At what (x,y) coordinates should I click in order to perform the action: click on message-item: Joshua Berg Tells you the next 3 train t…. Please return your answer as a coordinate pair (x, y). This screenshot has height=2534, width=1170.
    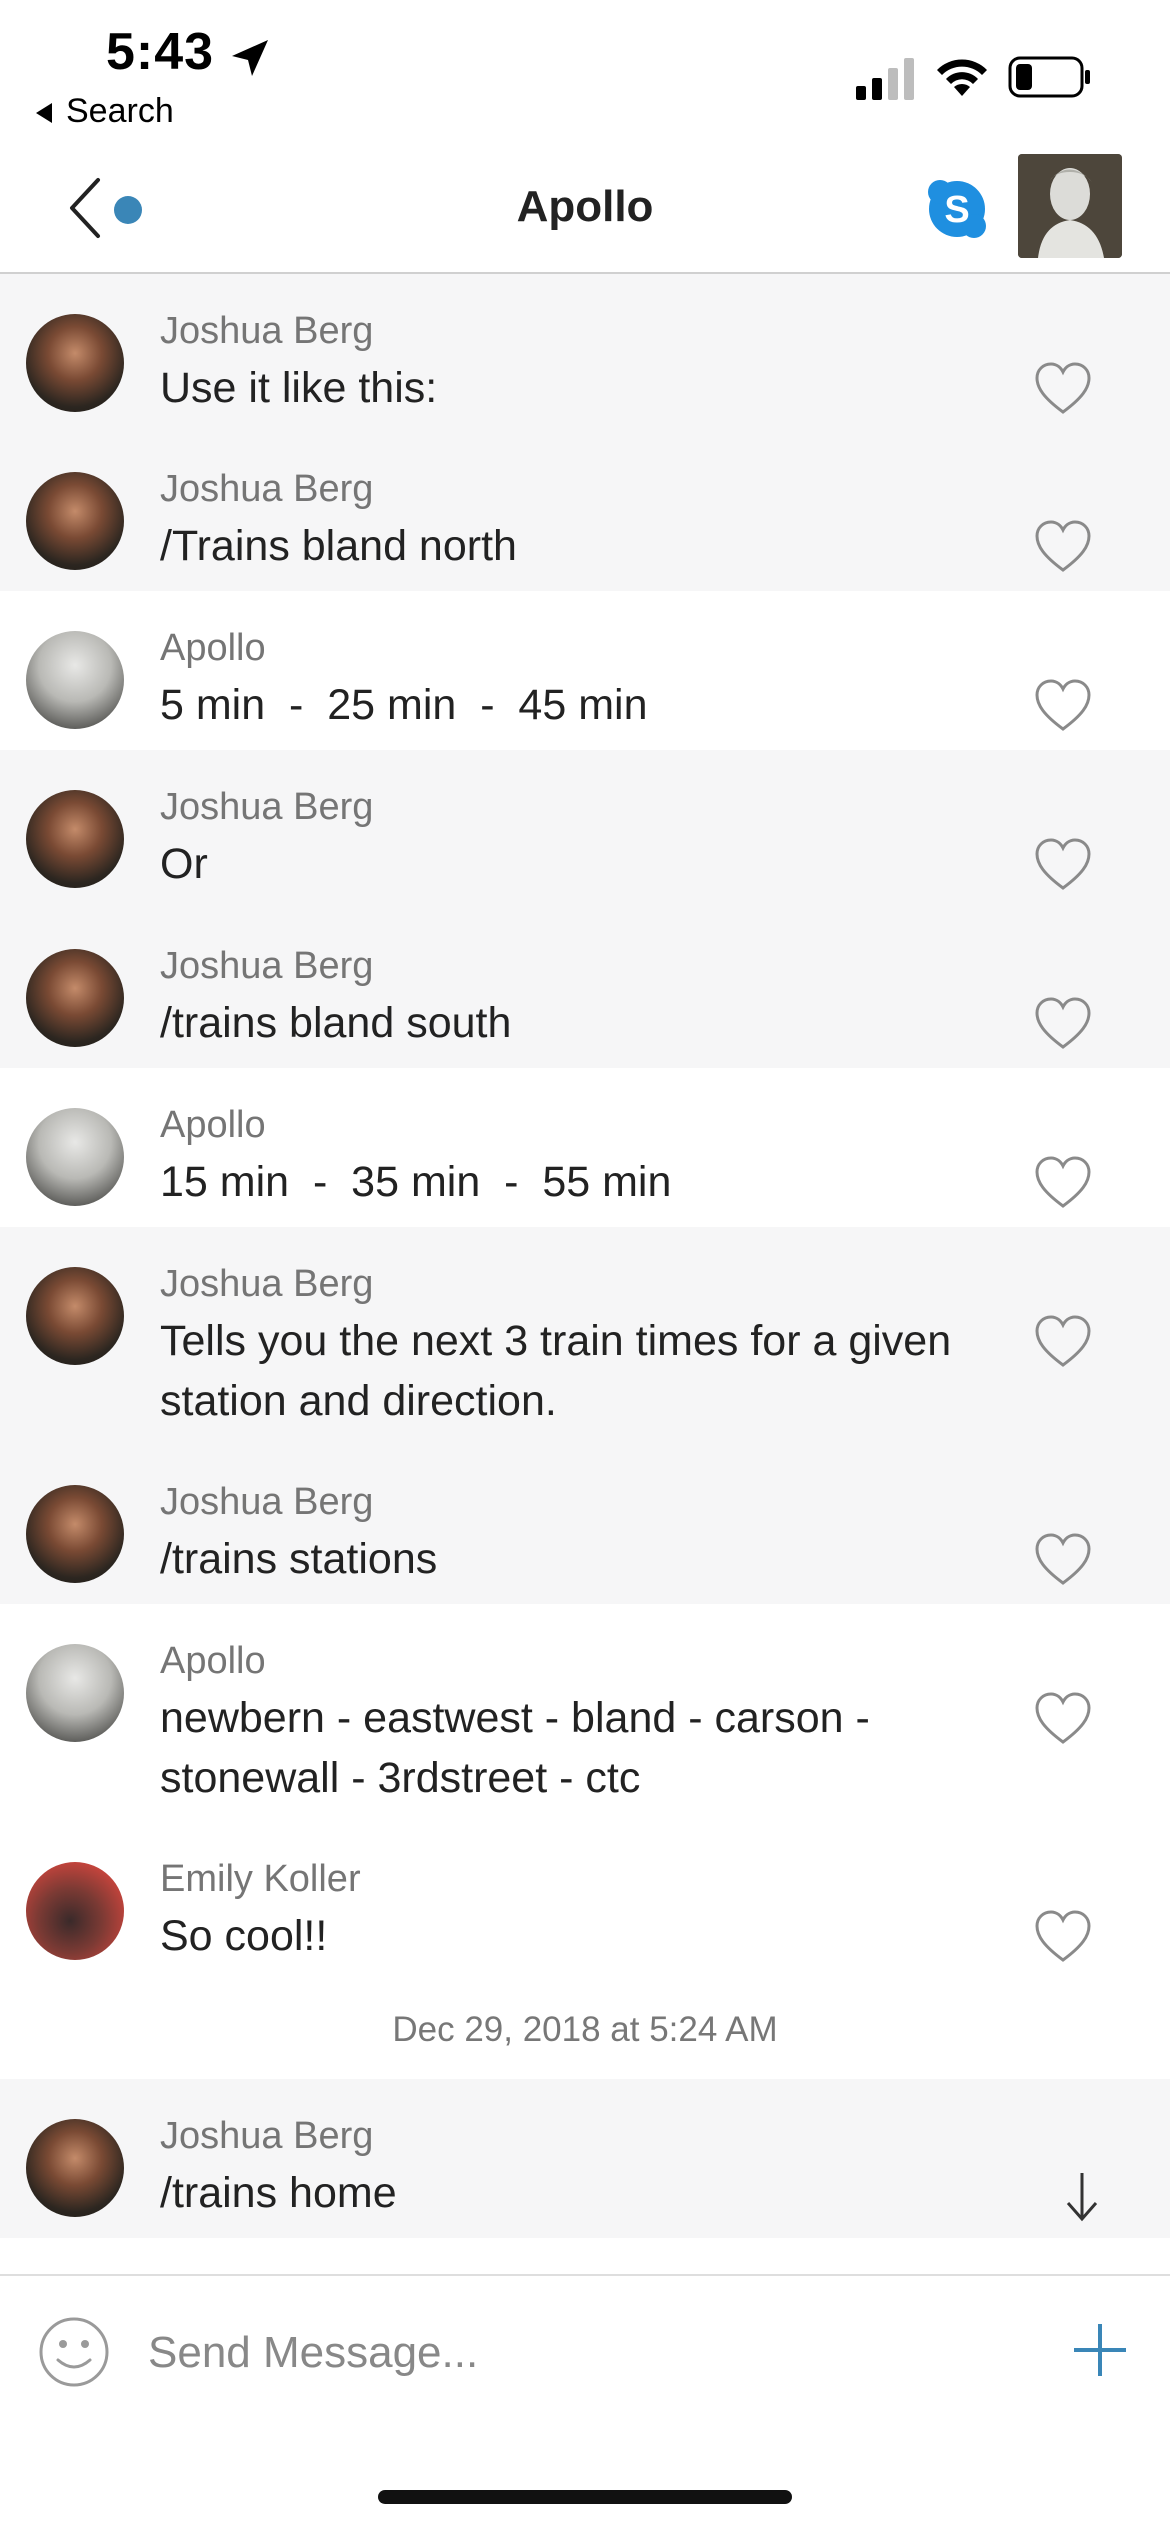
    Looking at the image, I should click on (585, 1336).